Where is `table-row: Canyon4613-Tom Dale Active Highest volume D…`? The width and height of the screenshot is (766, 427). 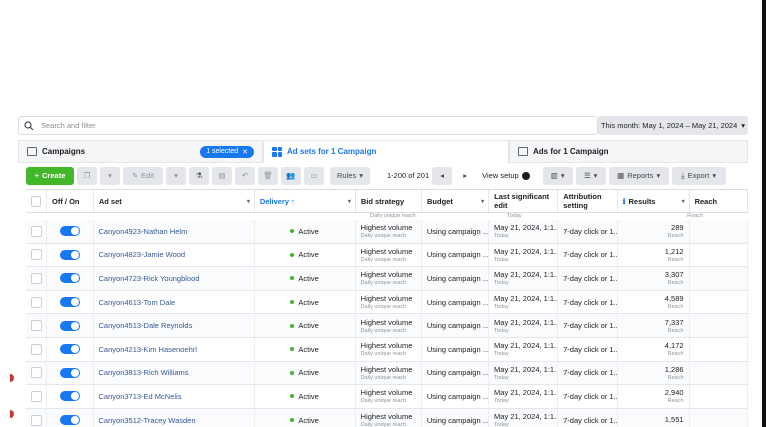
table-row: Canyon4613-Tom Dale Active Highest volume D… is located at coordinates (387, 302).